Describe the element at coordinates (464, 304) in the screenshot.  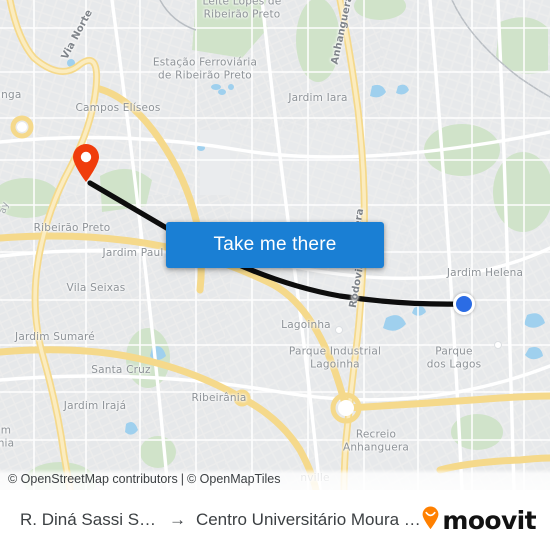
I see `destination-dot` at that location.